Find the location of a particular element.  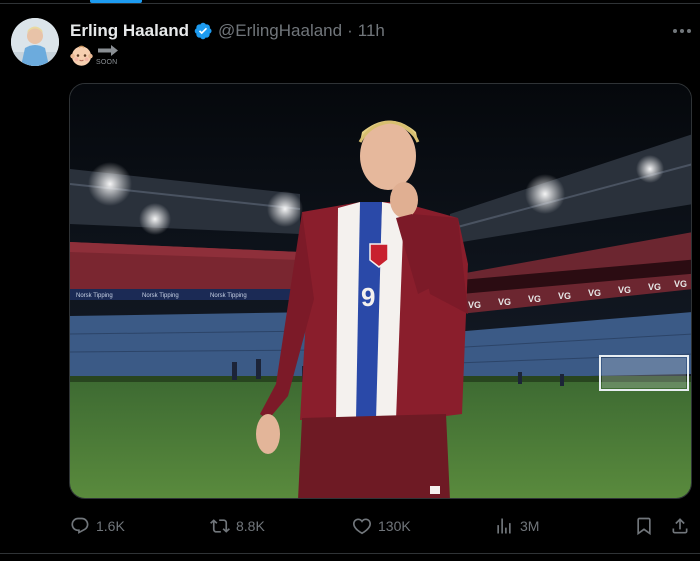

soon-label: SOON is located at coordinates (107, 62).